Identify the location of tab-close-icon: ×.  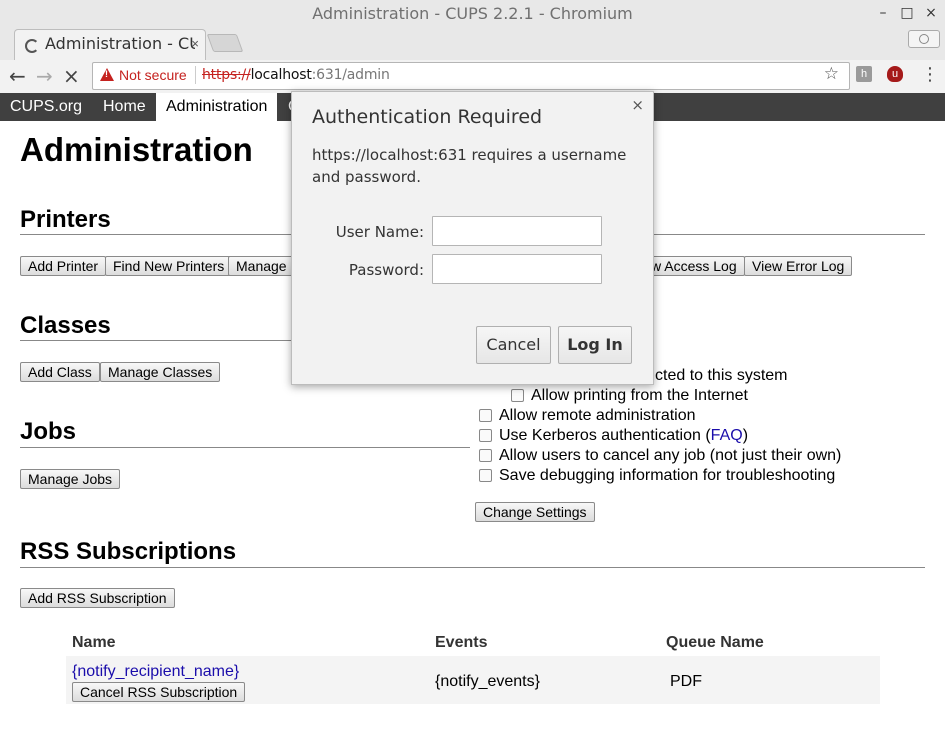
(195, 43).